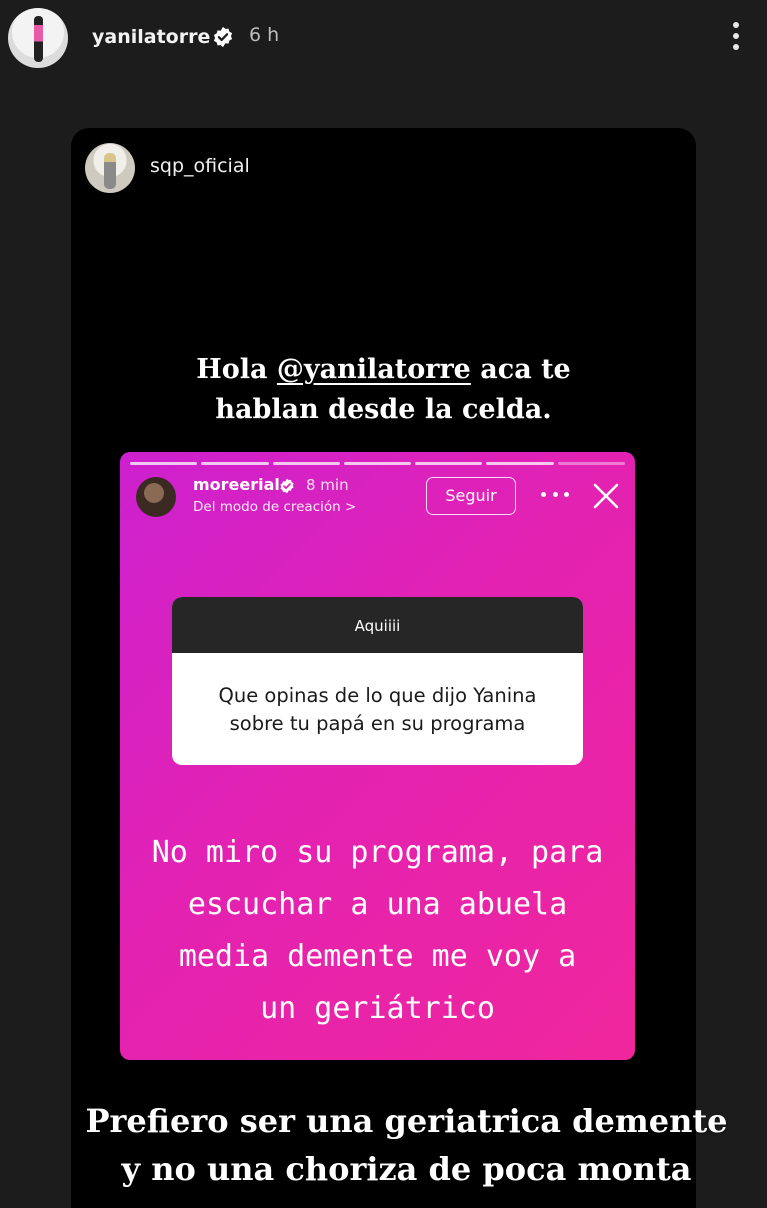 The width and height of the screenshot is (767, 1208). I want to click on repost-avatar, so click(110, 168).